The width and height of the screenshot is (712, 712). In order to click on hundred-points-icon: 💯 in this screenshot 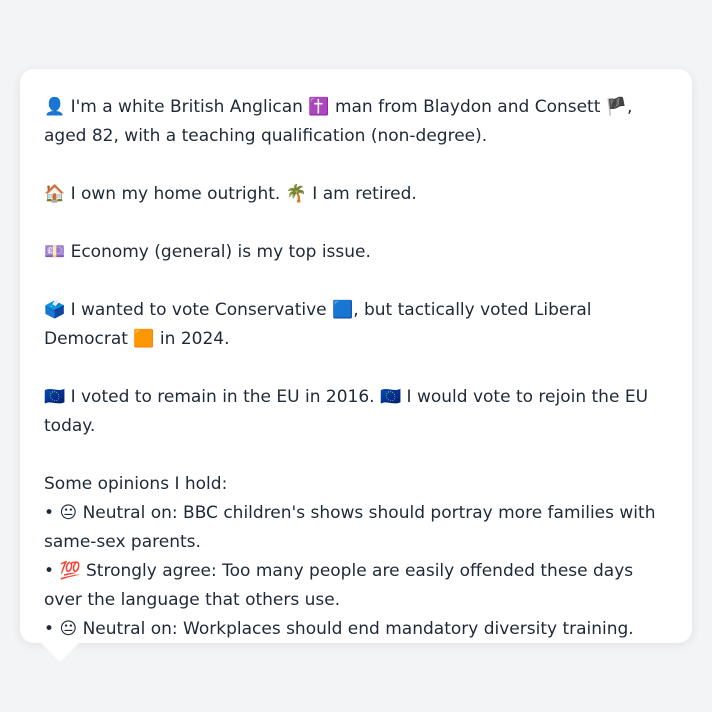, I will do `click(70, 571)`.